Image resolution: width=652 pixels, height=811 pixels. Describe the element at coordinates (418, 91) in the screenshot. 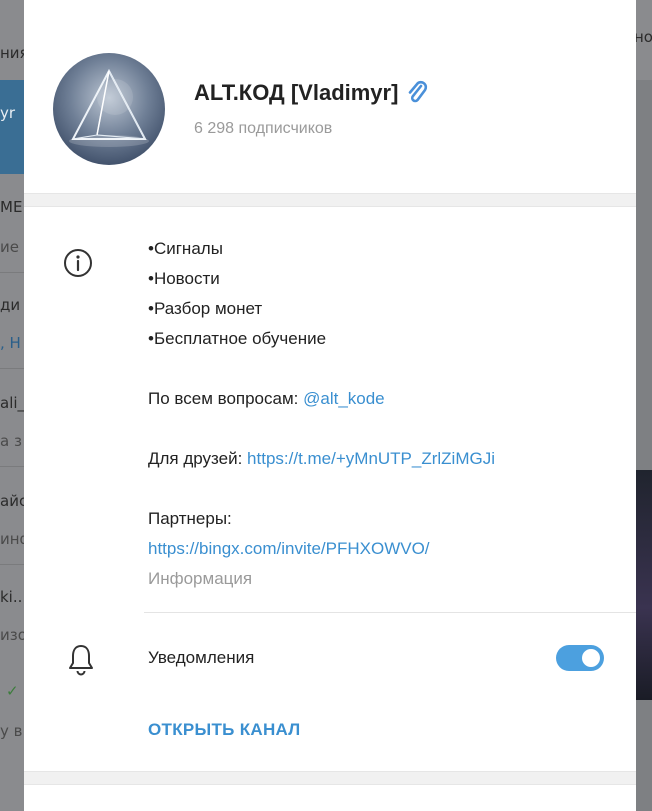

I see `paperclip-icon` at that location.